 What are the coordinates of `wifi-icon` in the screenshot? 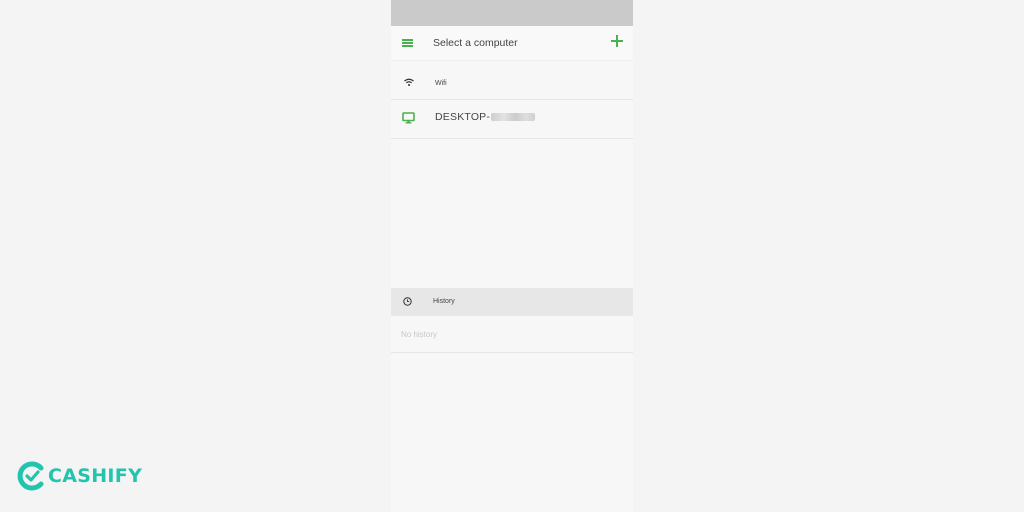 It's located at (409, 82).